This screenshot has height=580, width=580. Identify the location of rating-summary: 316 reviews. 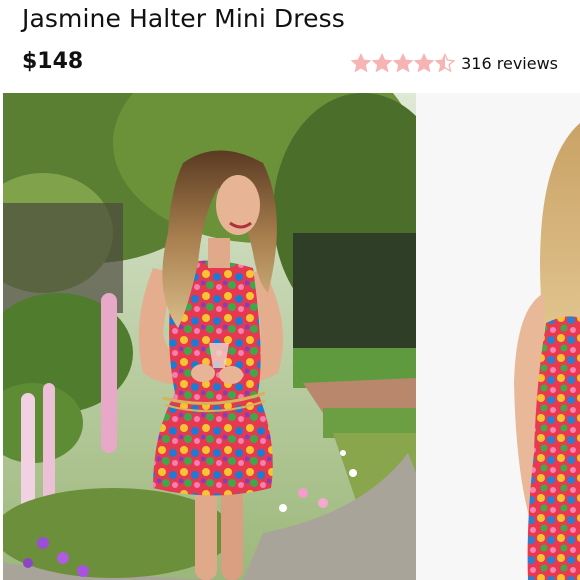
(454, 63).